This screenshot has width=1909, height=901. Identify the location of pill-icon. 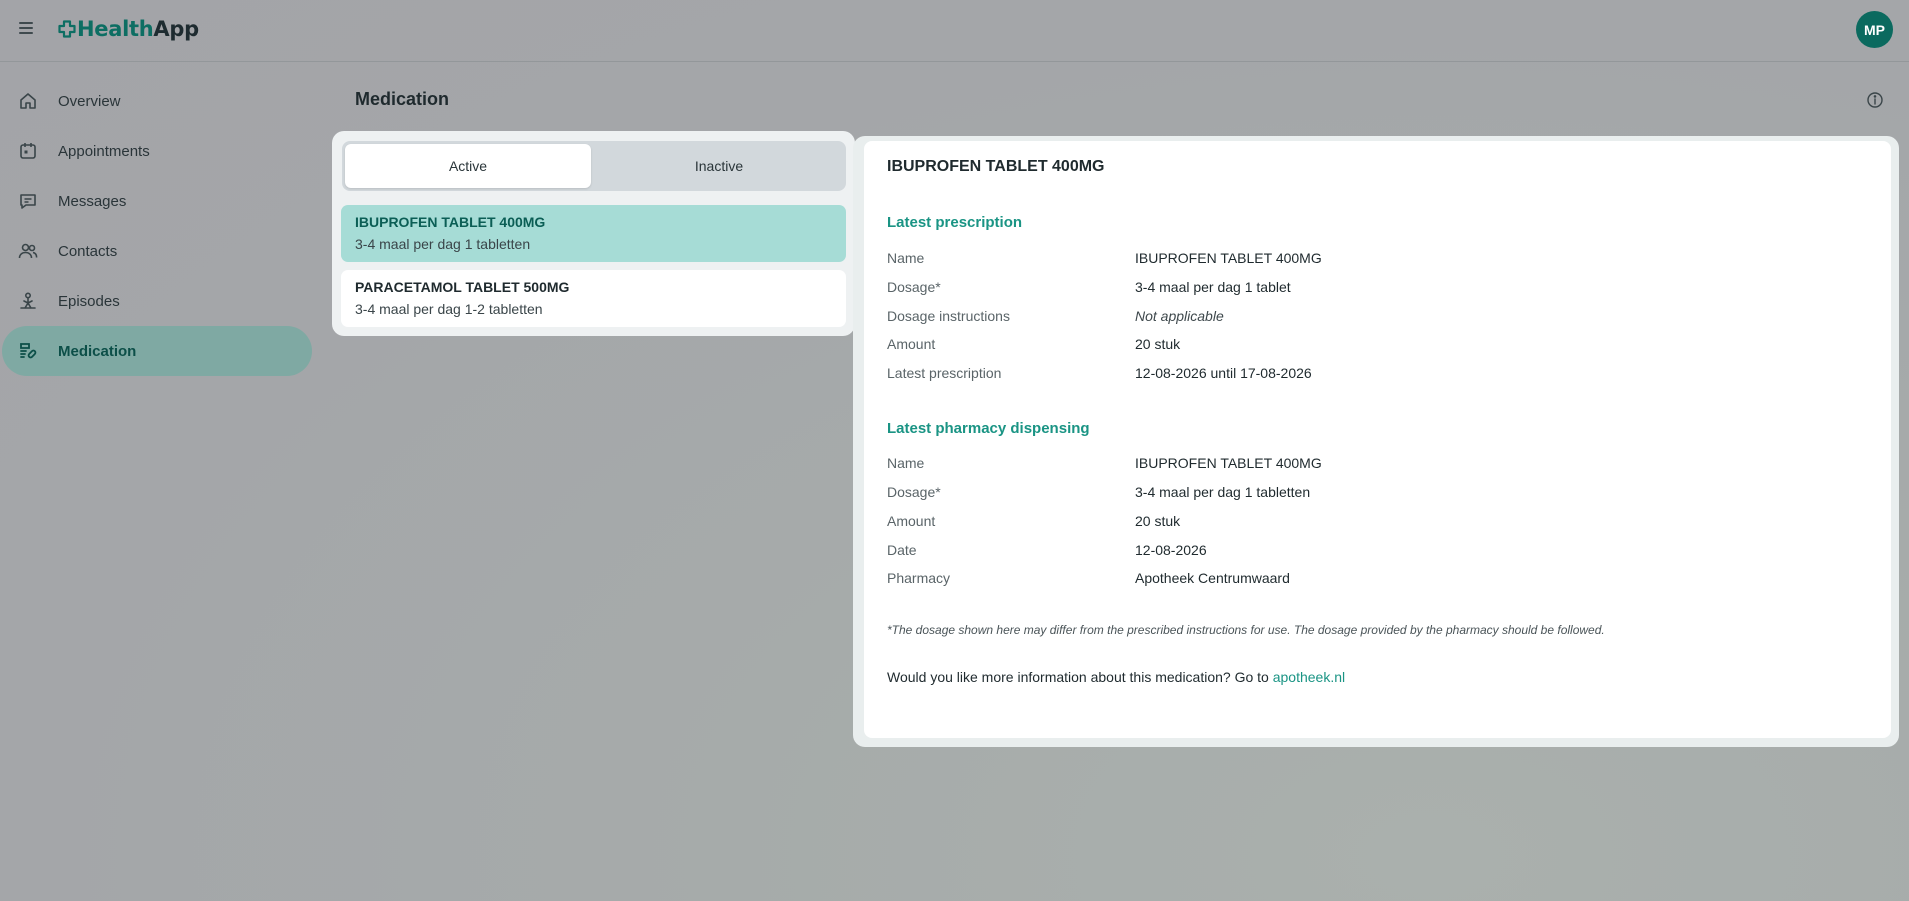
(28, 351).